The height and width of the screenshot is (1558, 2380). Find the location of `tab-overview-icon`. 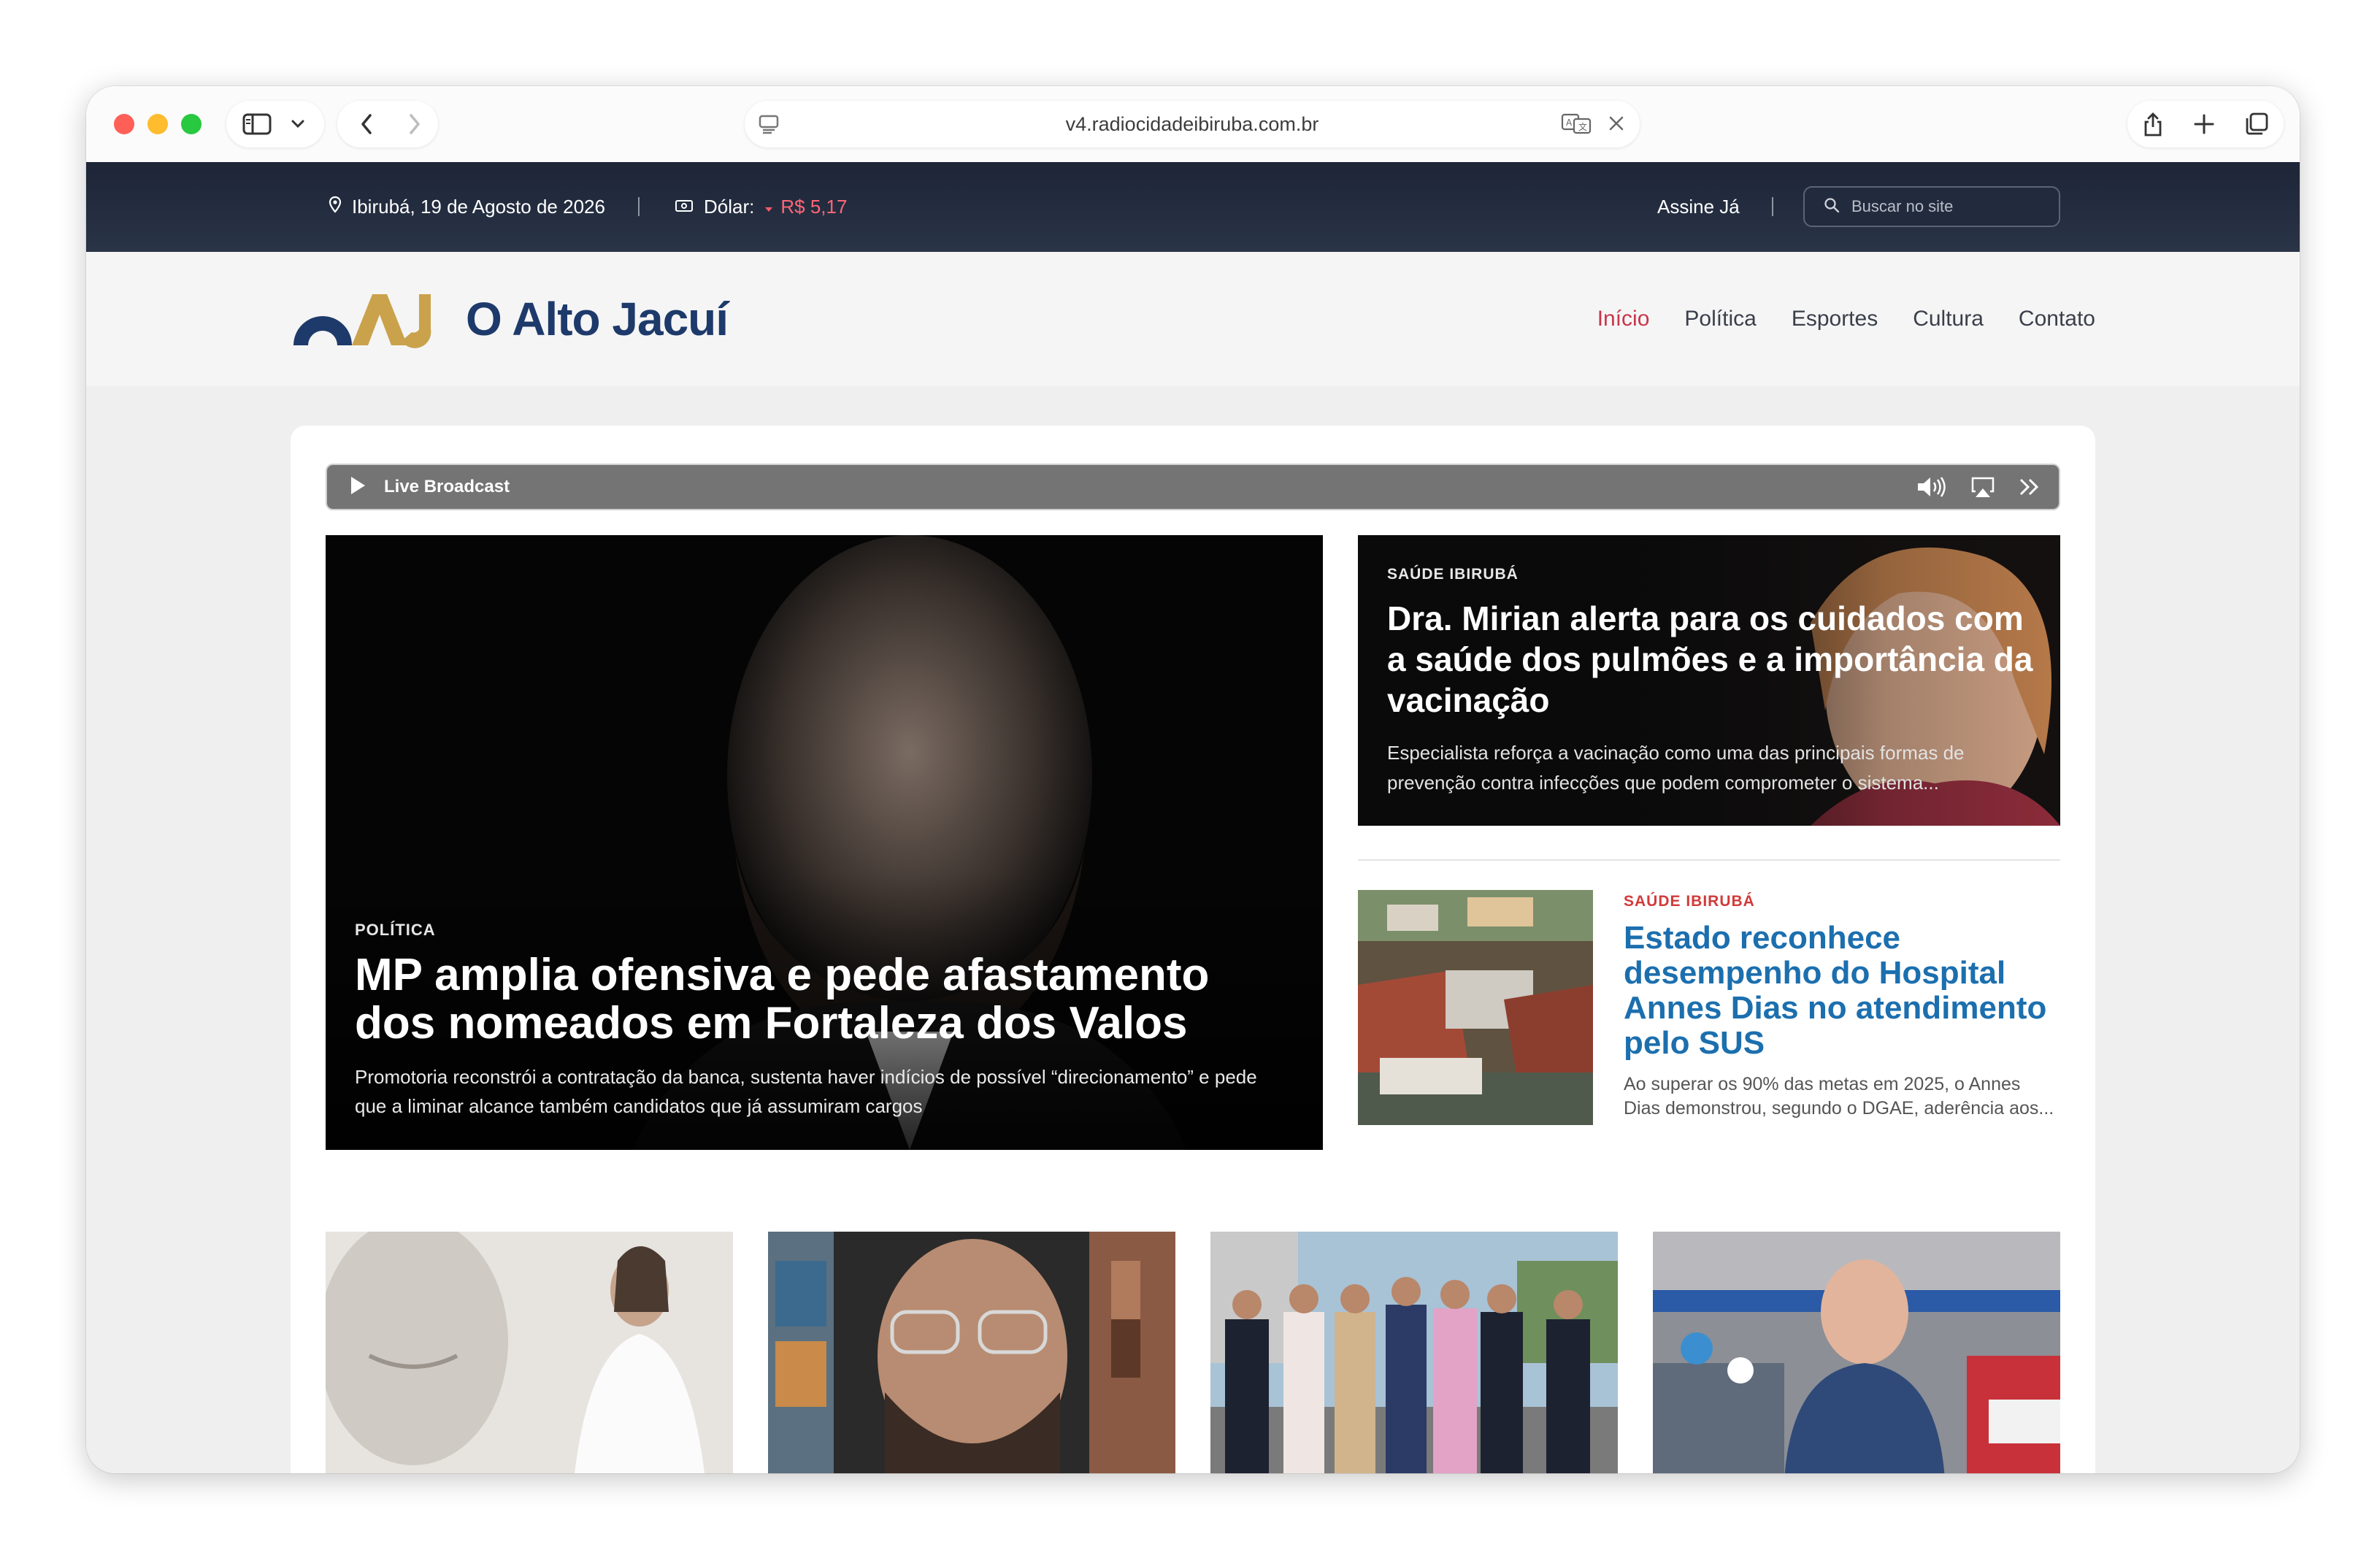

tab-overview-icon is located at coordinates (2256, 124).